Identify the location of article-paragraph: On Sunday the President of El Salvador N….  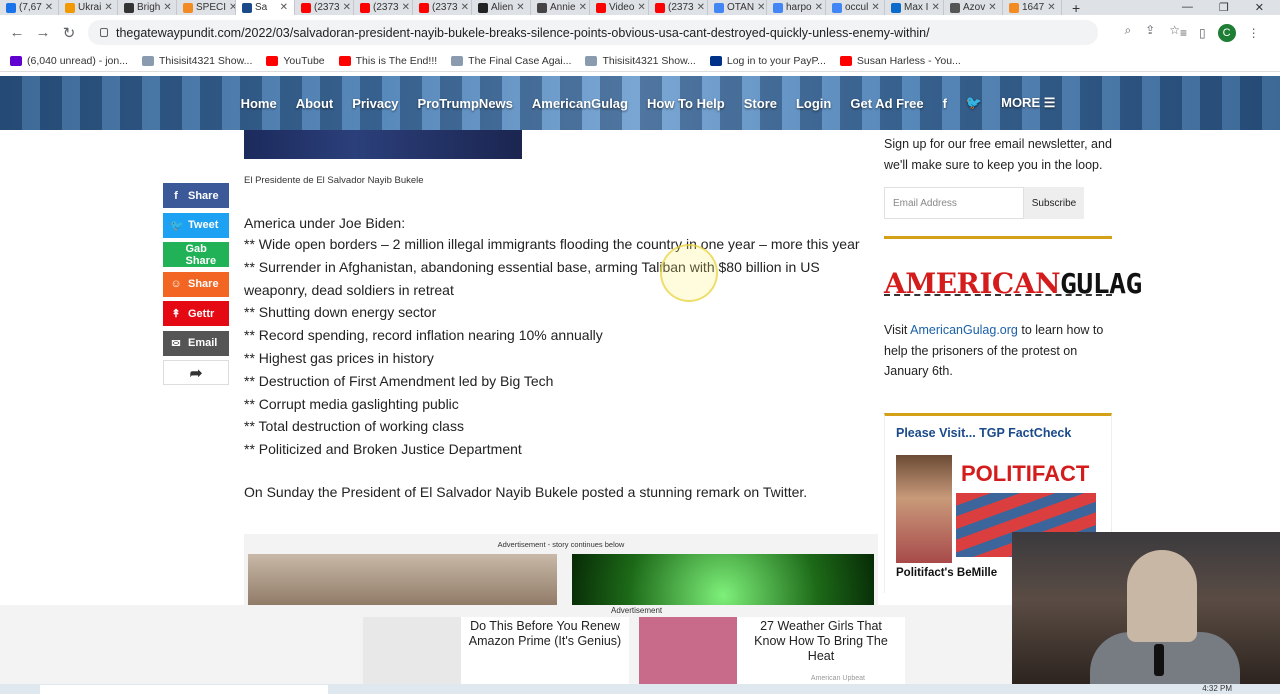
(526, 491).